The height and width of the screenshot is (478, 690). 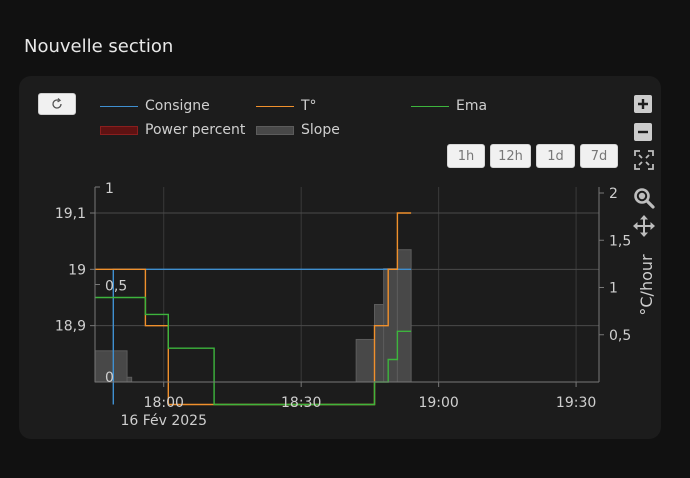 I want to click on y-left-tick-label: 18,9, so click(x=70, y=327).